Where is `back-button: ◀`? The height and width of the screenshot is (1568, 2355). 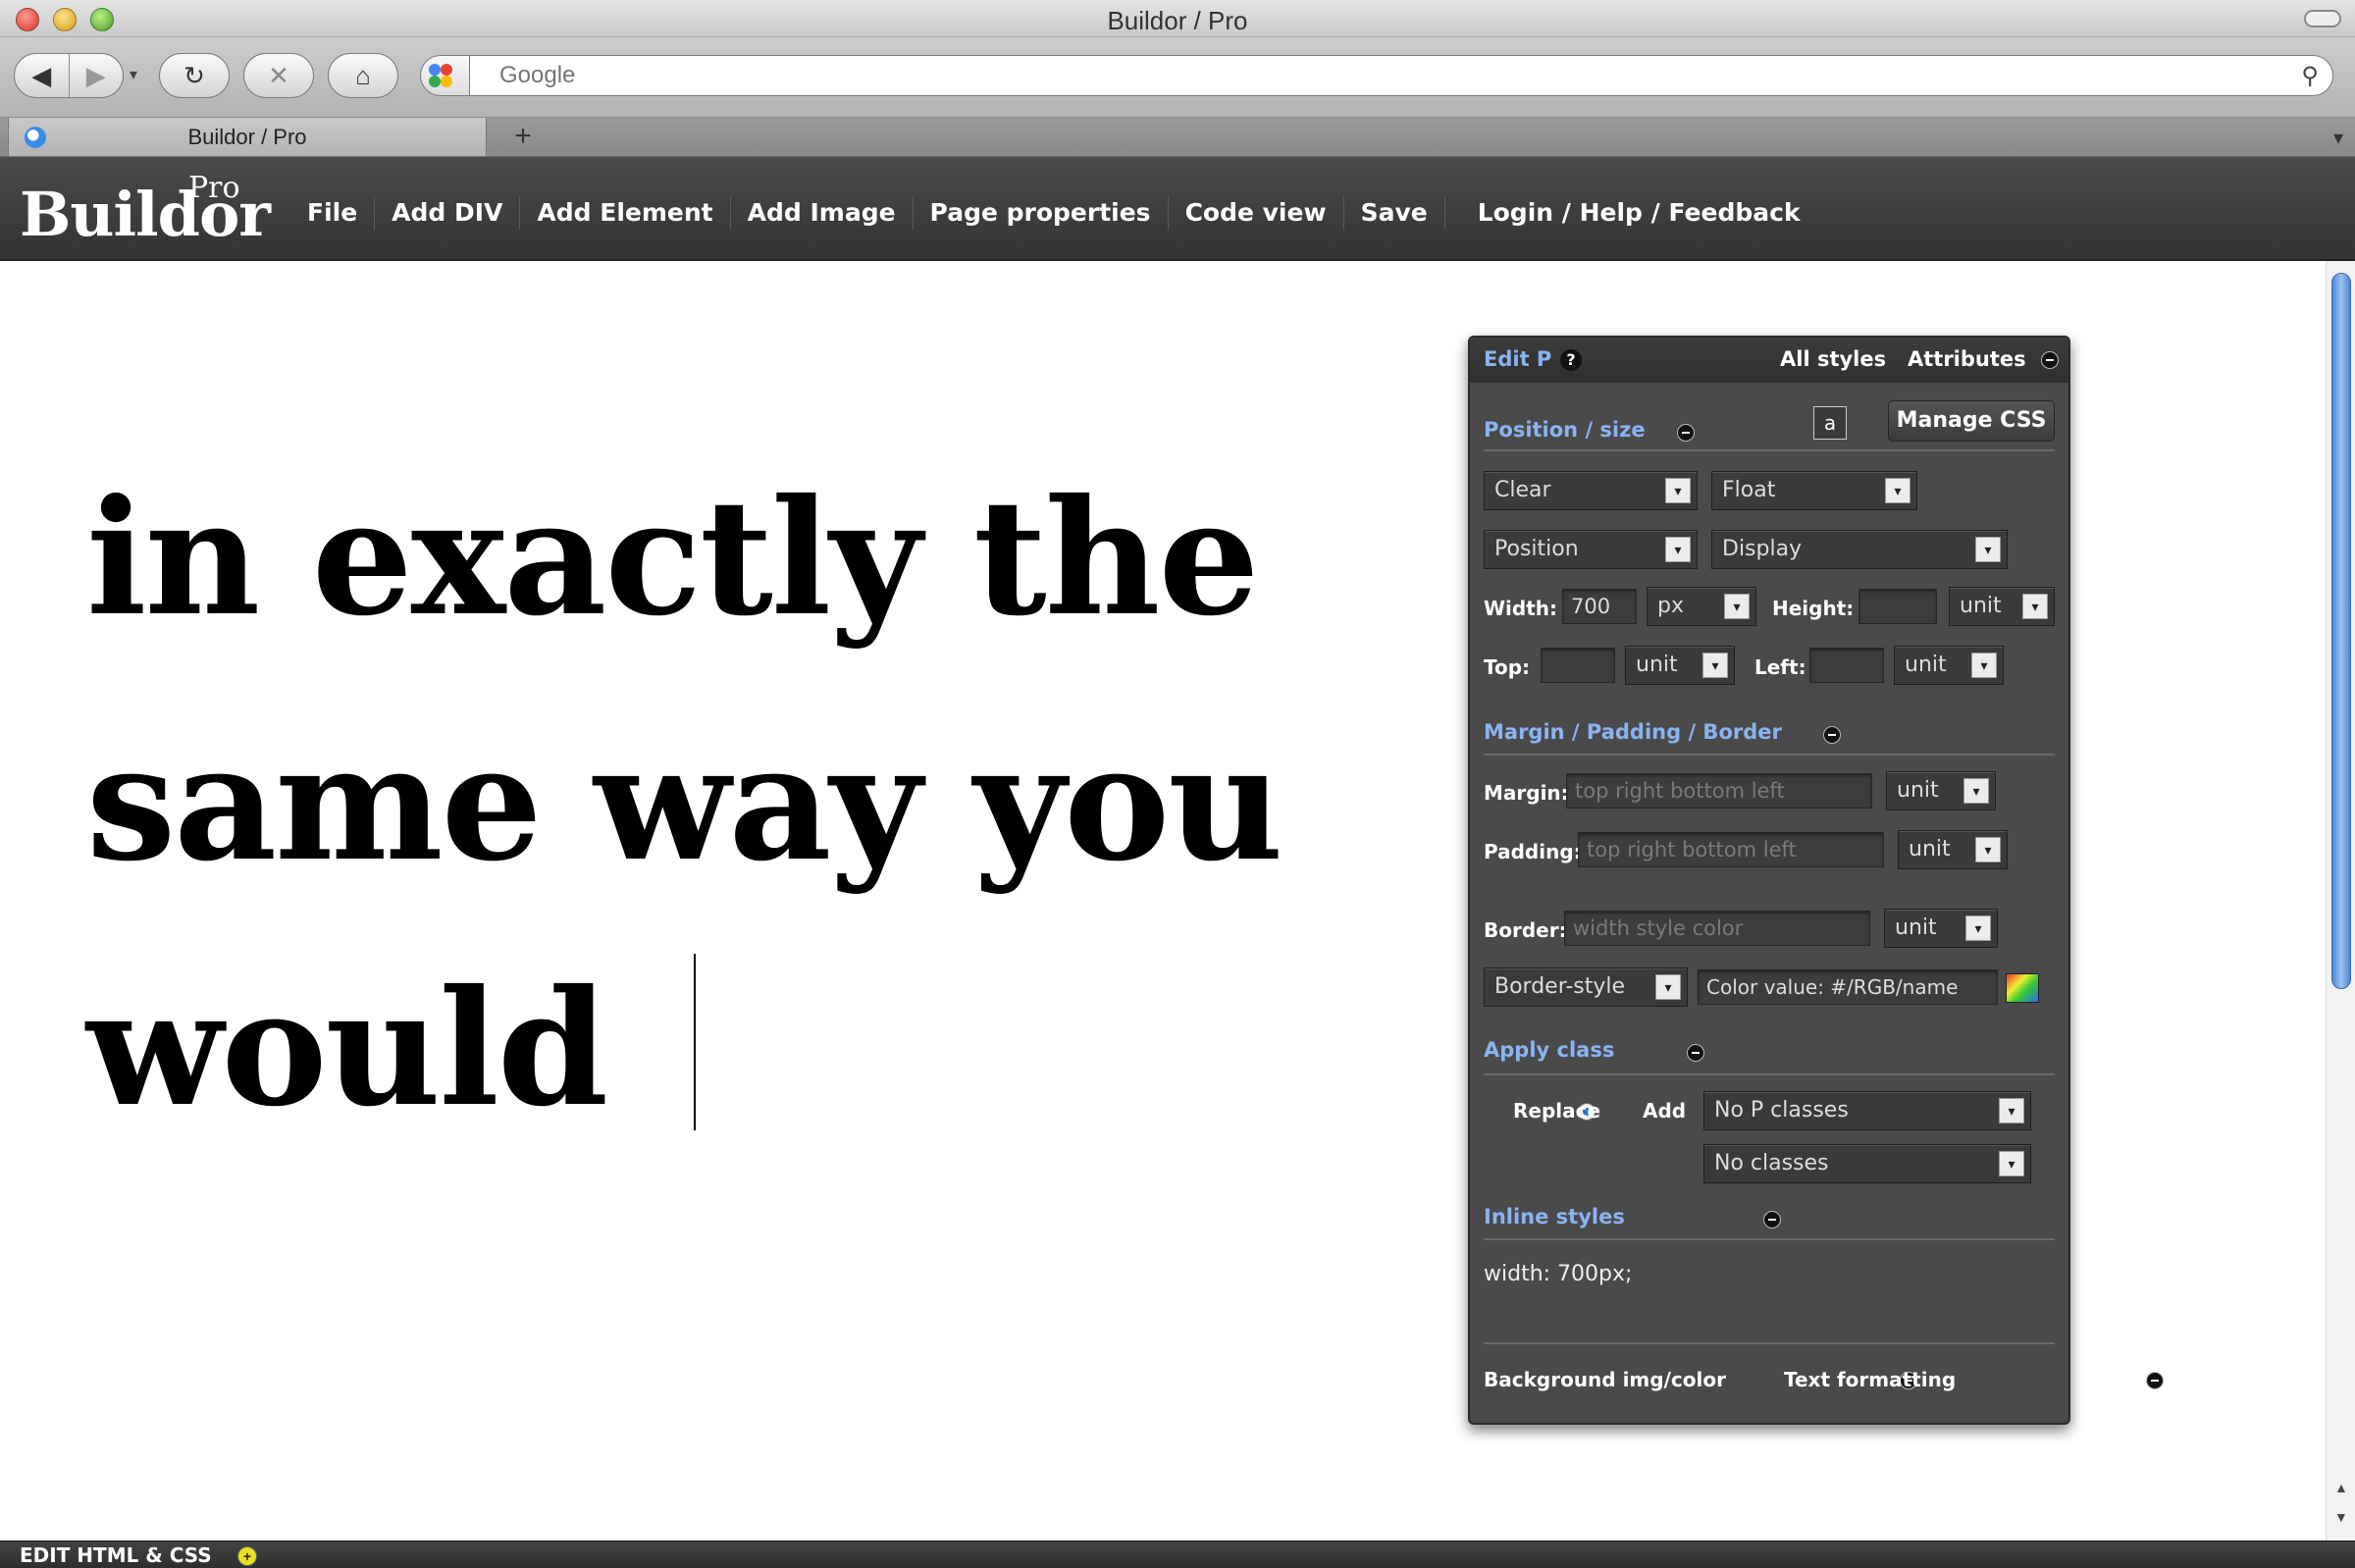 back-button: ◀ is located at coordinates (42, 76).